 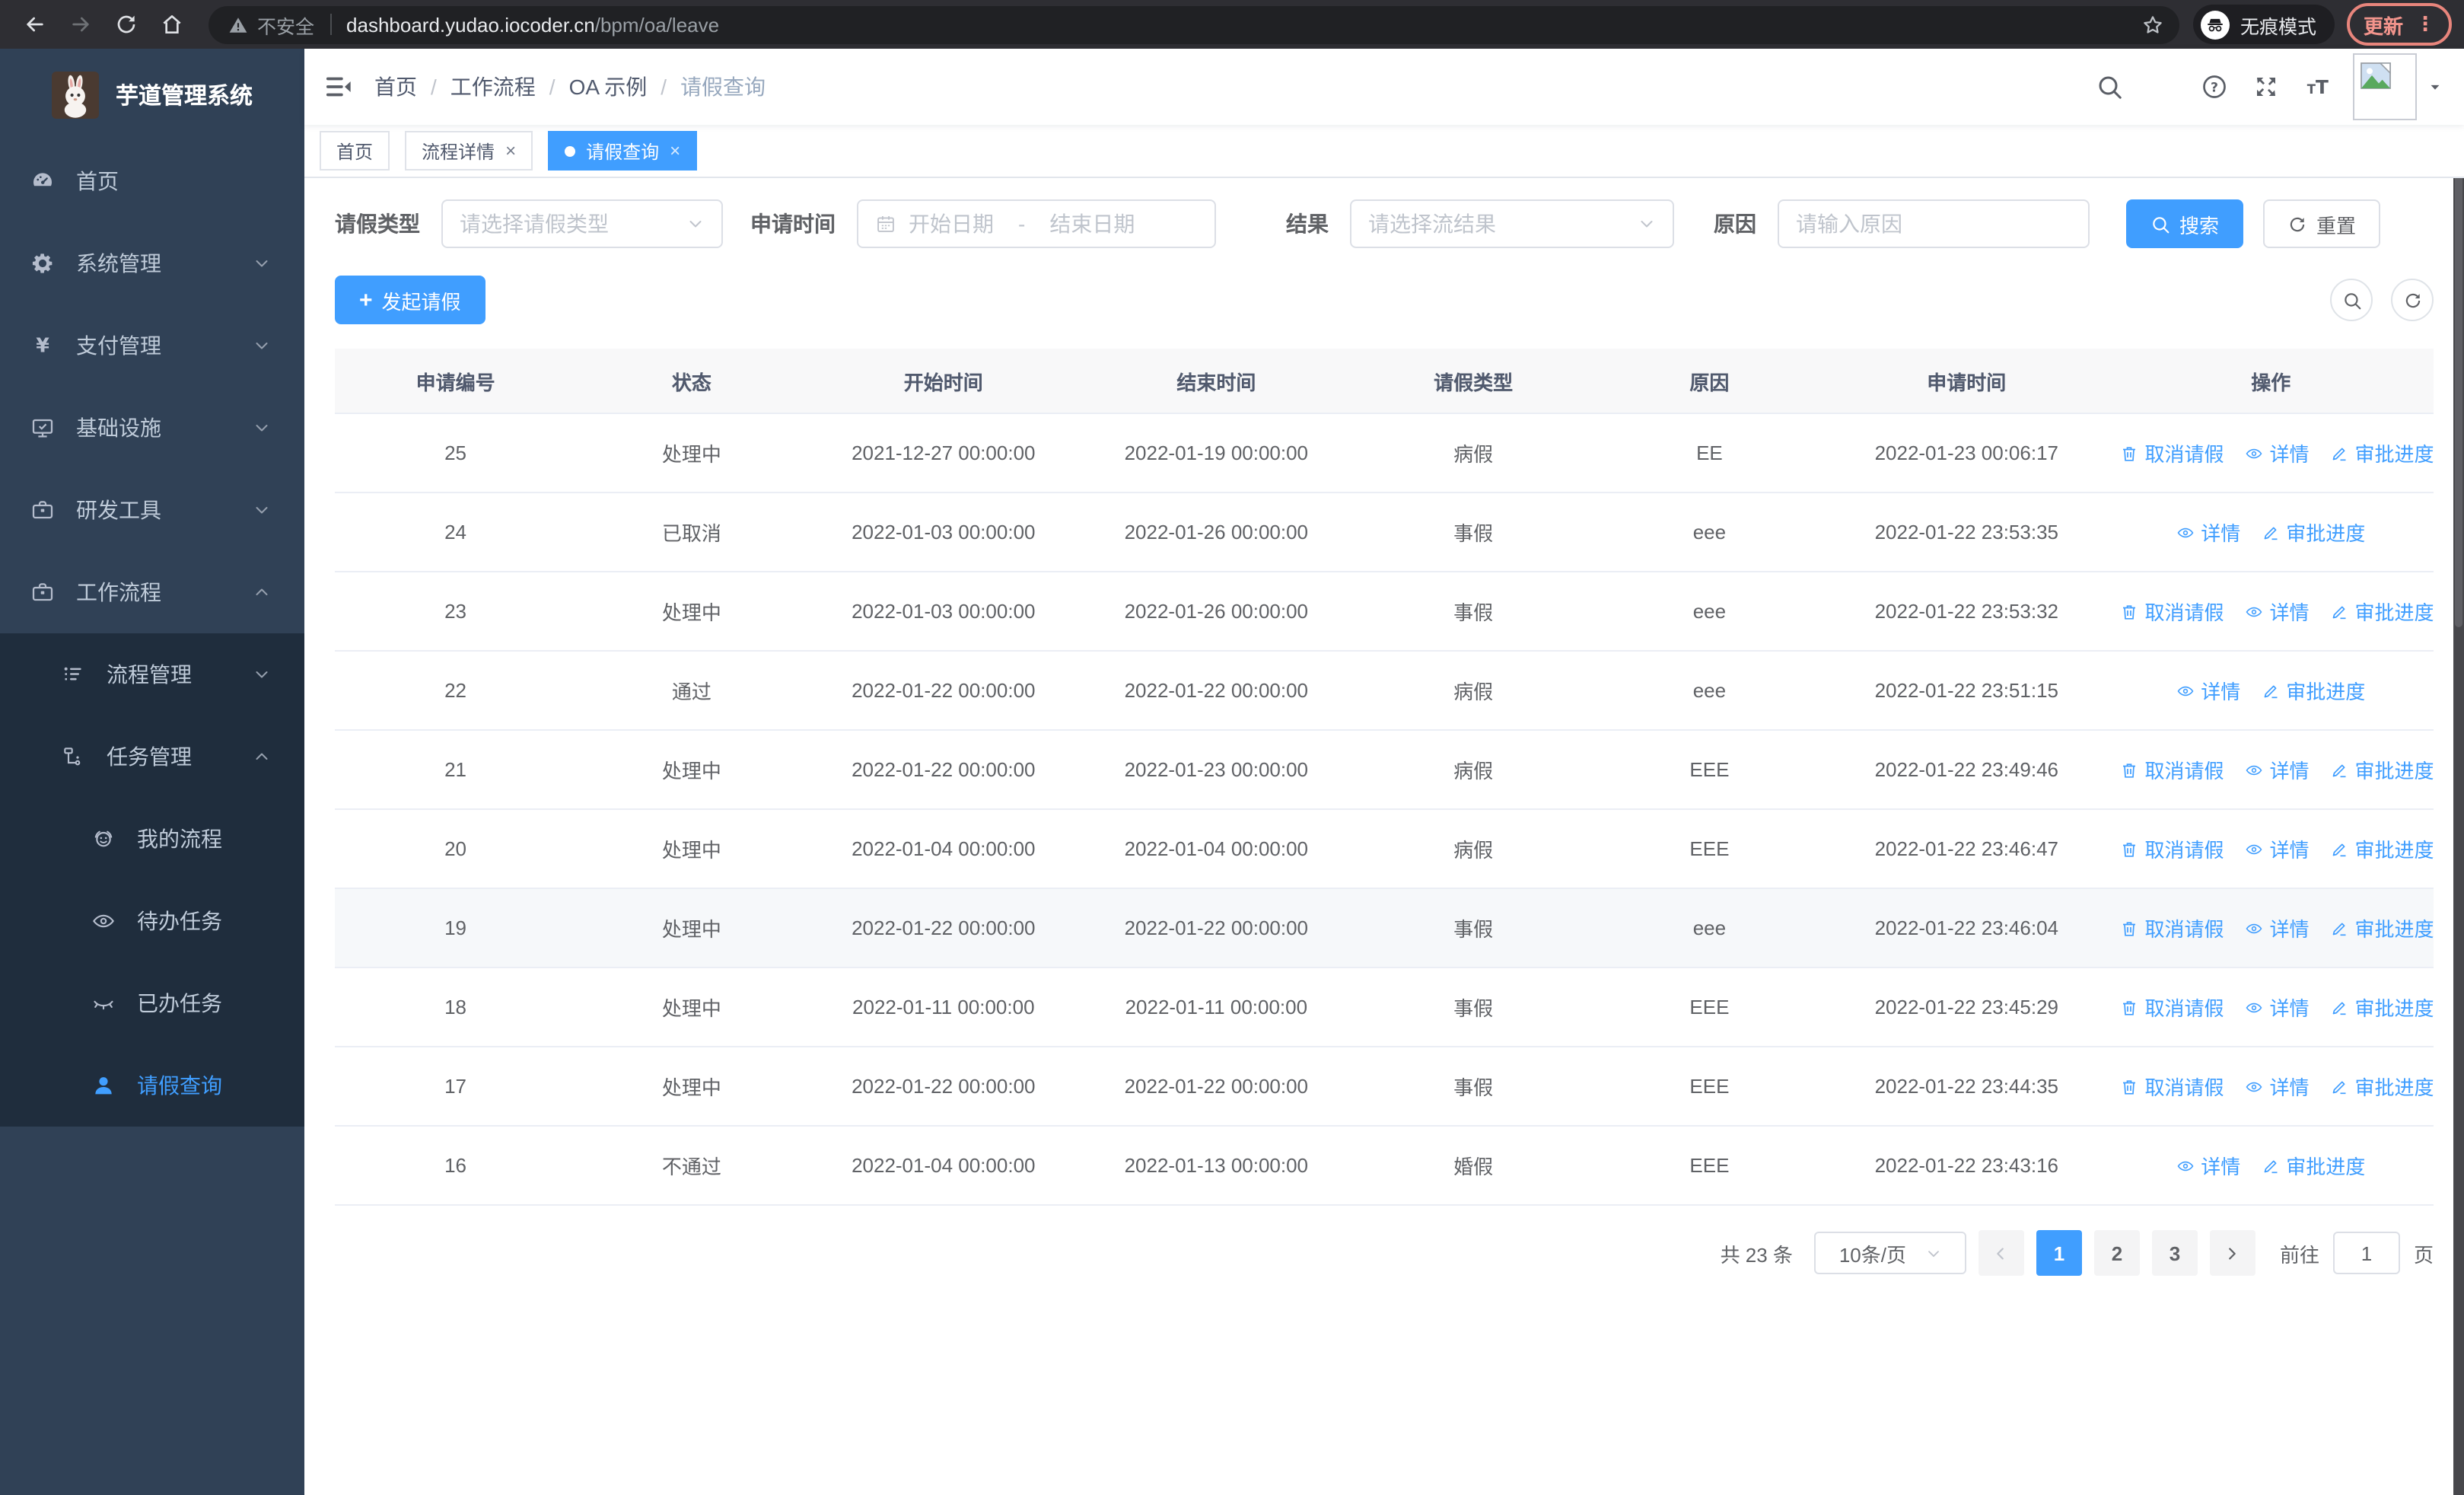 What do you see at coordinates (582, 223) in the screenshot?
I see `leave-type-select: 请选择请假类型` at bounding box center [582, 223].